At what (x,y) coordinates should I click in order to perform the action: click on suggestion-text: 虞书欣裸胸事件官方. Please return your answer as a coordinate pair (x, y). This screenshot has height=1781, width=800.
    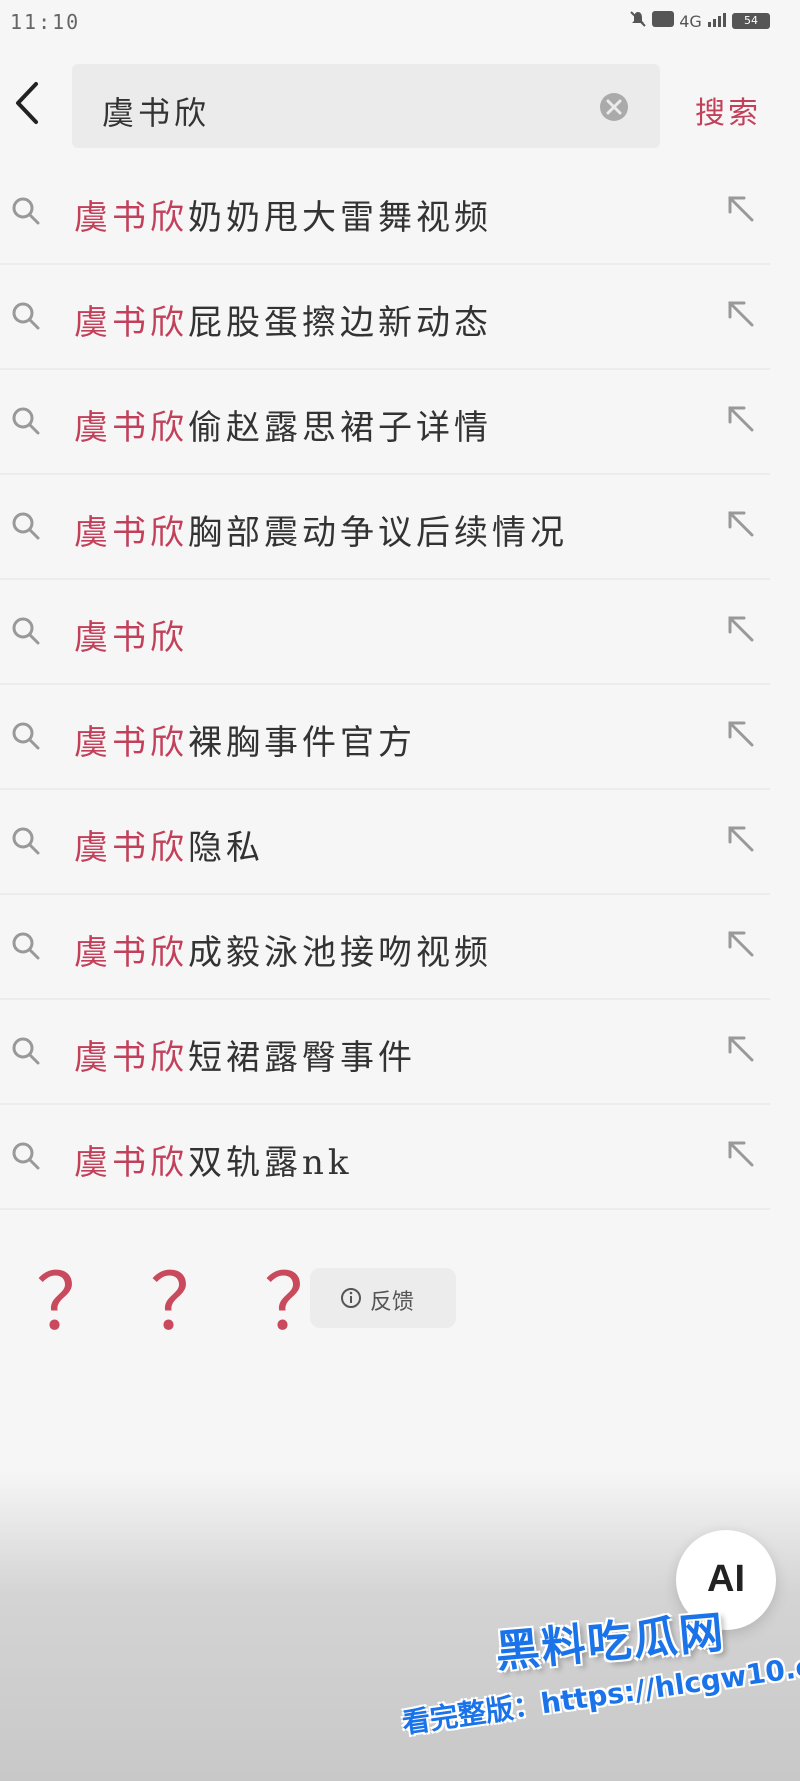
    Looking at the image, I should click on (245, 739).